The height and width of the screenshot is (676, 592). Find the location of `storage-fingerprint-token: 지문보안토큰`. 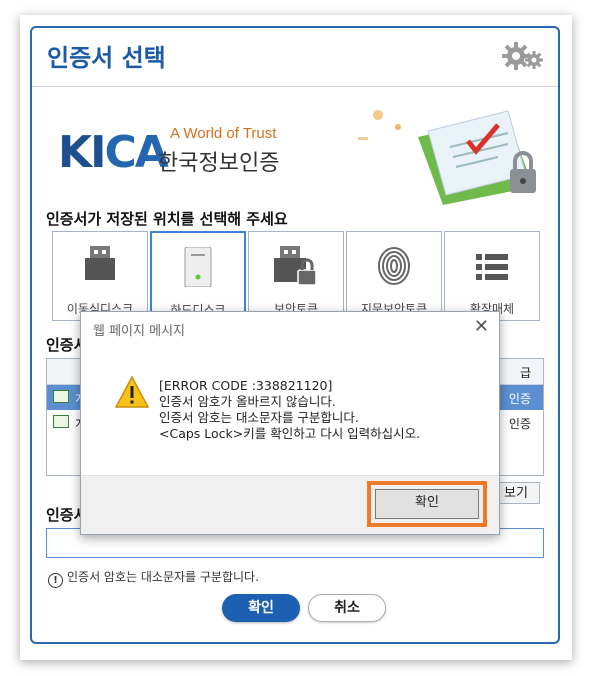

storage-fingerprint-token: 지문보안토큰 is located at coordinates (394, 276).